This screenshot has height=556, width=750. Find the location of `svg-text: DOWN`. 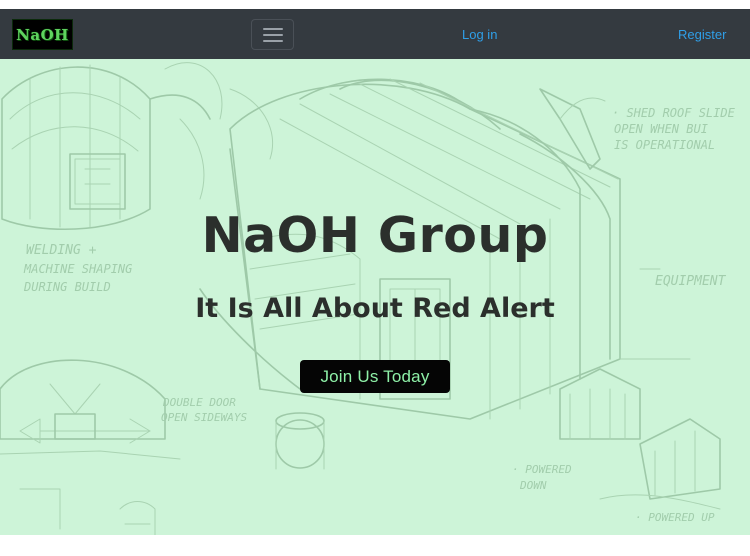

svg-text: DOWN is located at coordinates (533, 485).